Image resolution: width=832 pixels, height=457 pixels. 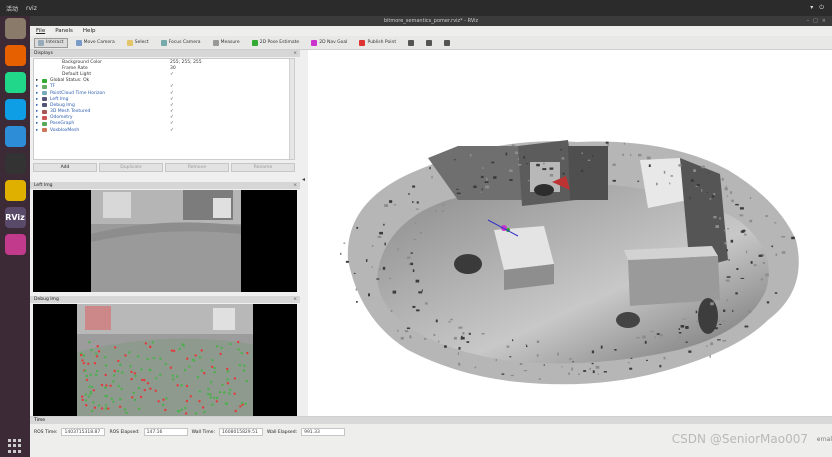 What do you see at coordinates (163, 42) in the screenshot?
I see `focus-camera-icon` at bounding box center [163, 42].